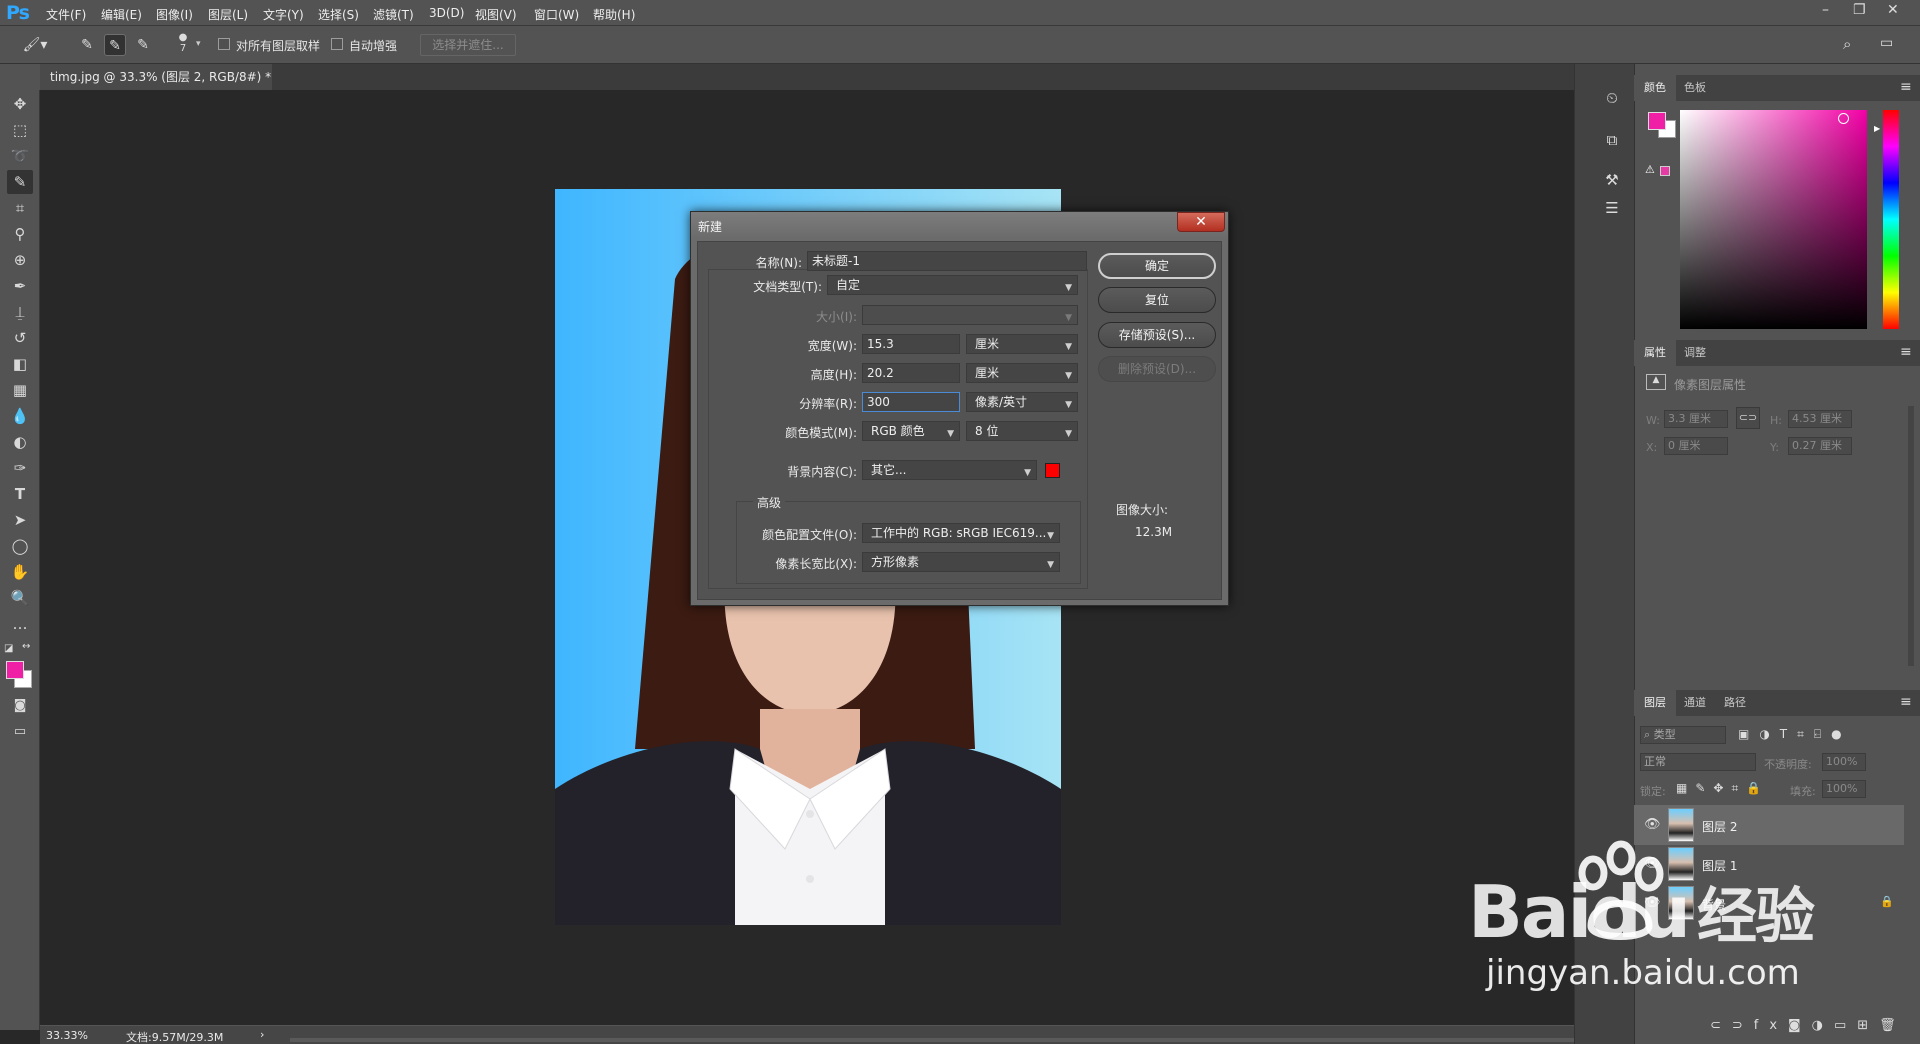  What do you see at coordinates (1696, 446) in the screenshot?
I see `x-field: 0 厘米` at bounding box center [1696, 446].